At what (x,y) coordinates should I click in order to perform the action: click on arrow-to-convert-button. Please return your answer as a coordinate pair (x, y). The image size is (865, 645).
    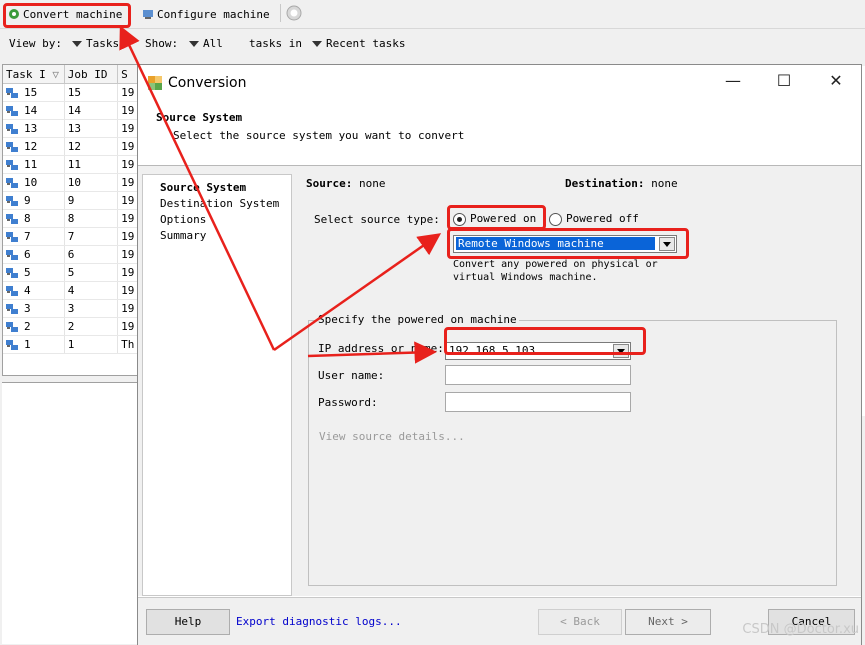
    Looking at the image, I should click on (197, 188).